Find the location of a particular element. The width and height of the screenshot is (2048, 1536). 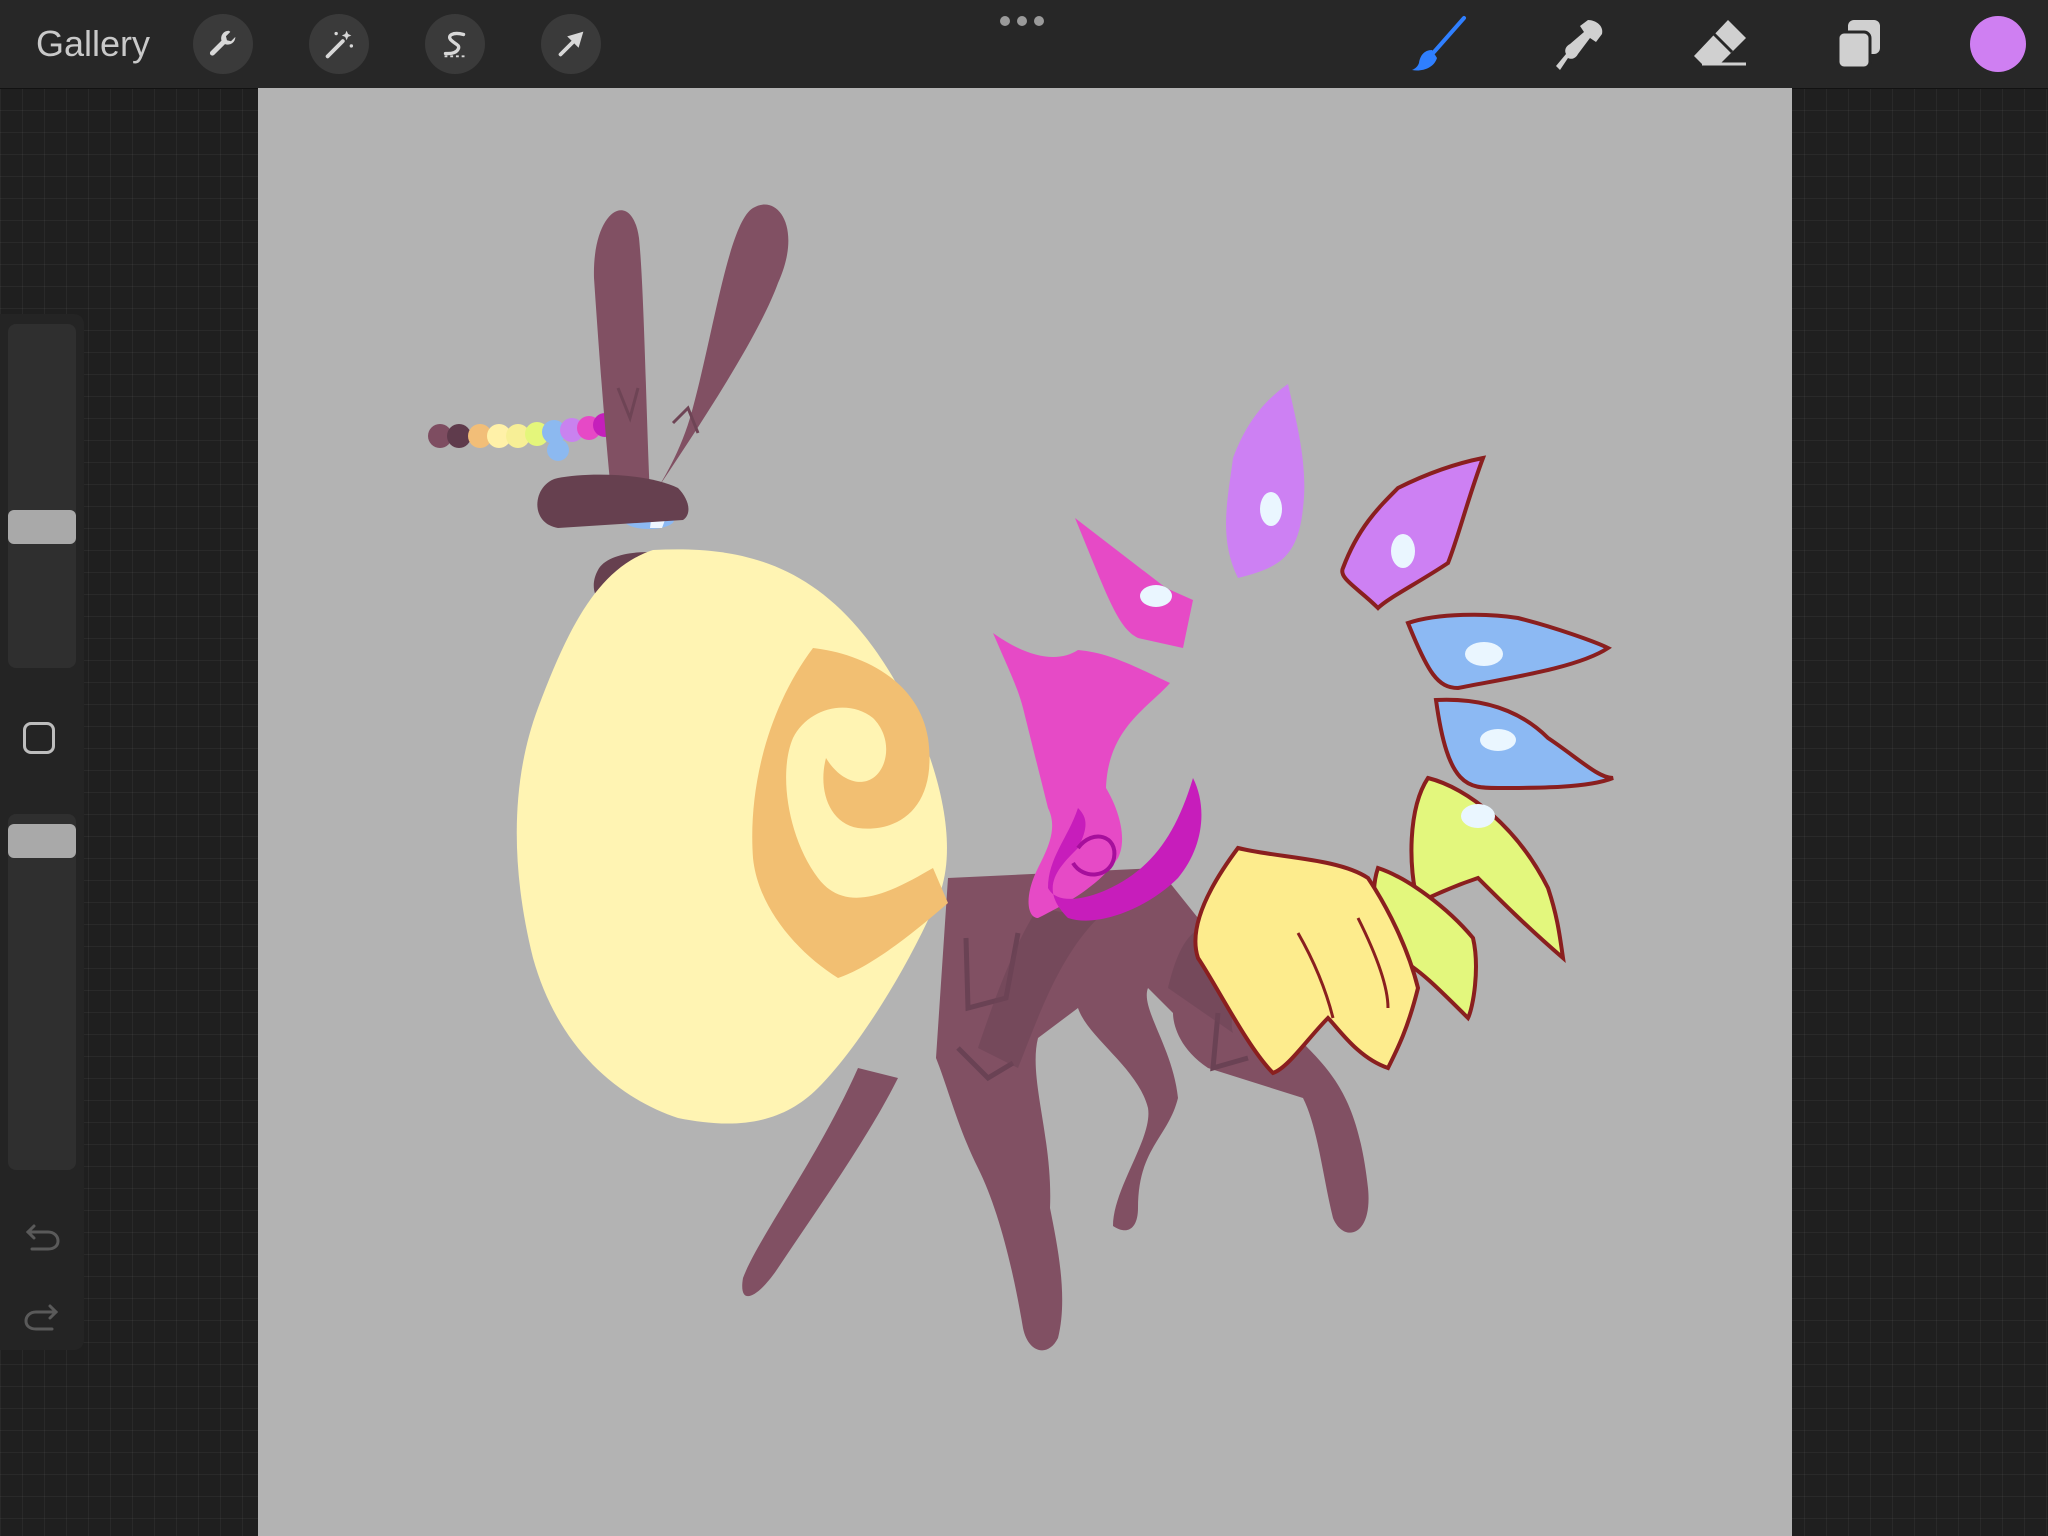

left-sidebar is located at coordinates (42, 832).